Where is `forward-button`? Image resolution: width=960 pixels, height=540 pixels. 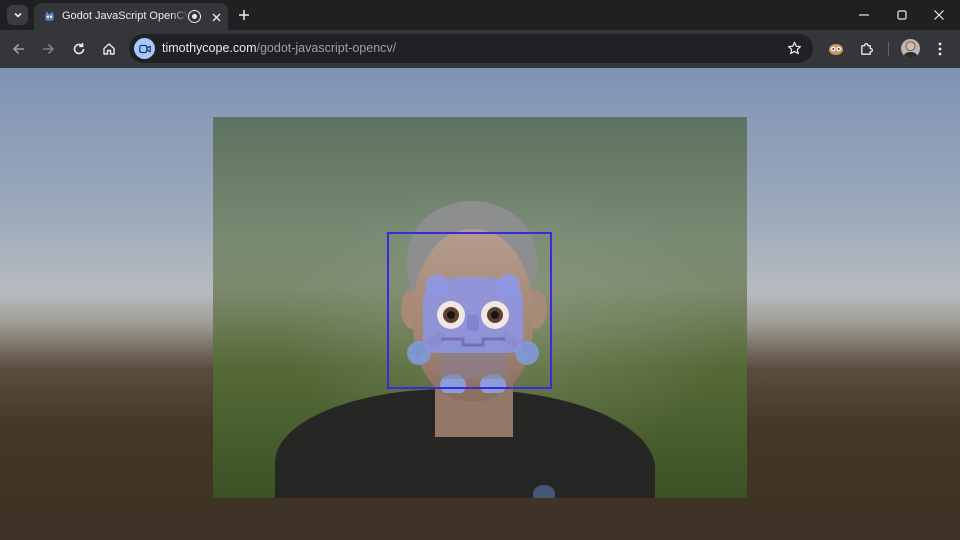
forward-button is located at coordinates (48, 49).